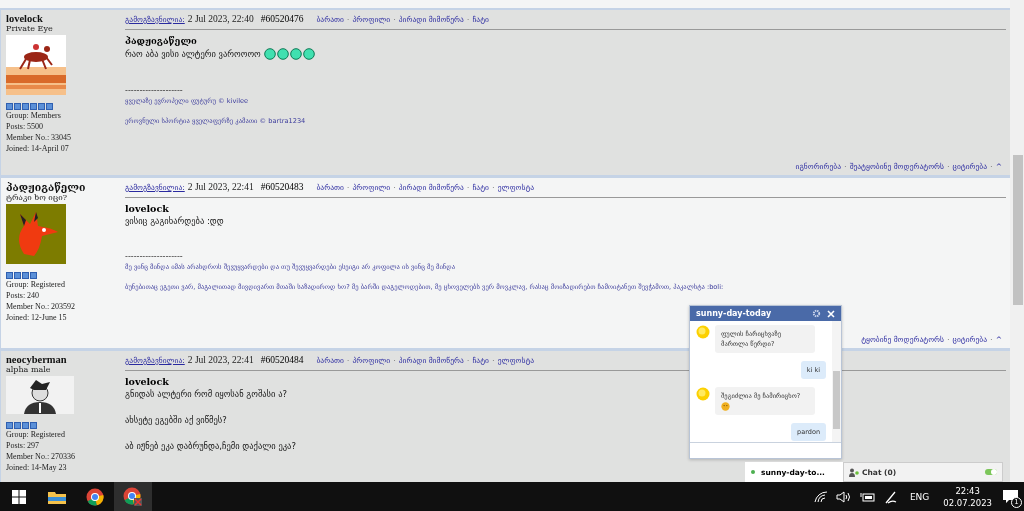  I want to click on smiley-icon, so click(725, 406).